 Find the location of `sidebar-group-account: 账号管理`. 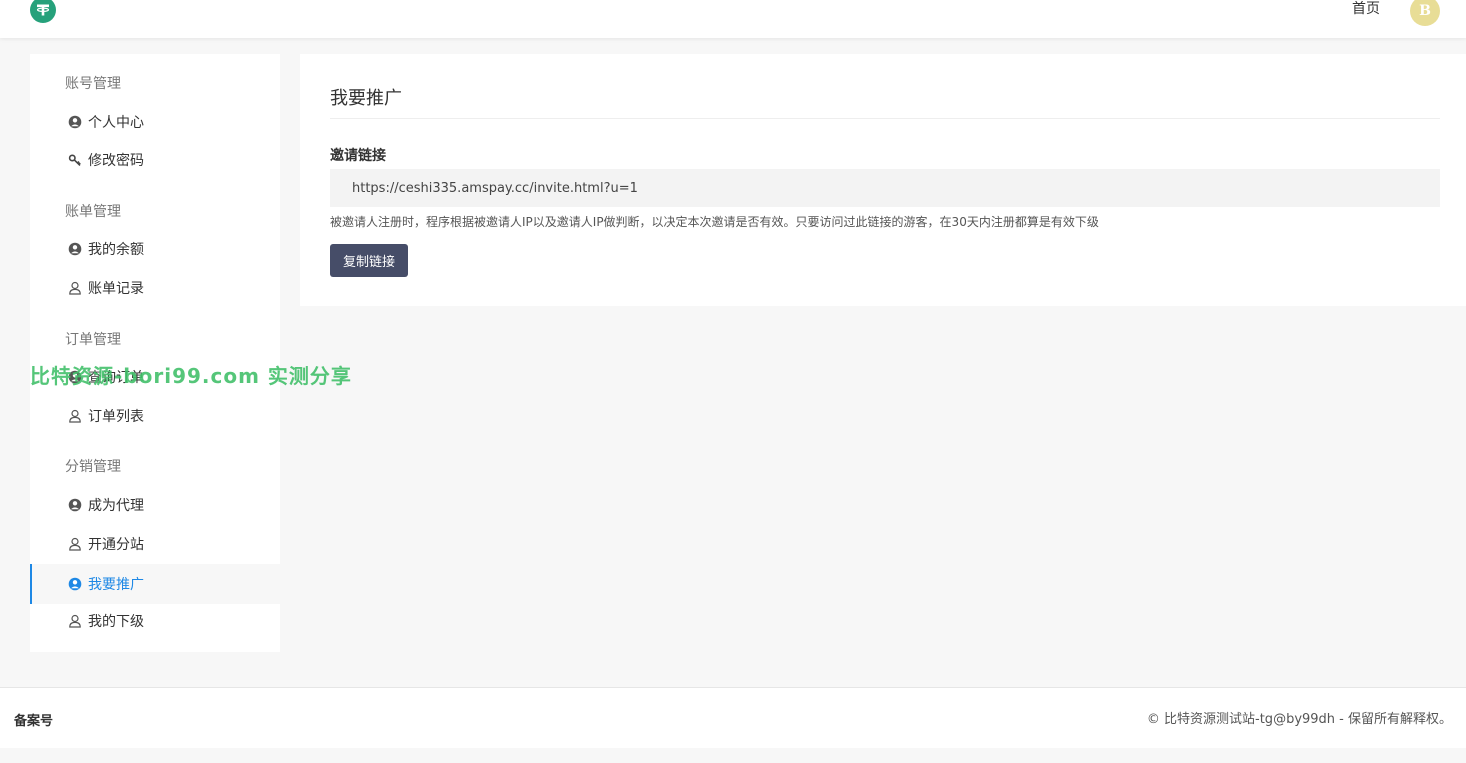

sidebar-group-account: 账号管理 is located at coordinates (93, 84).